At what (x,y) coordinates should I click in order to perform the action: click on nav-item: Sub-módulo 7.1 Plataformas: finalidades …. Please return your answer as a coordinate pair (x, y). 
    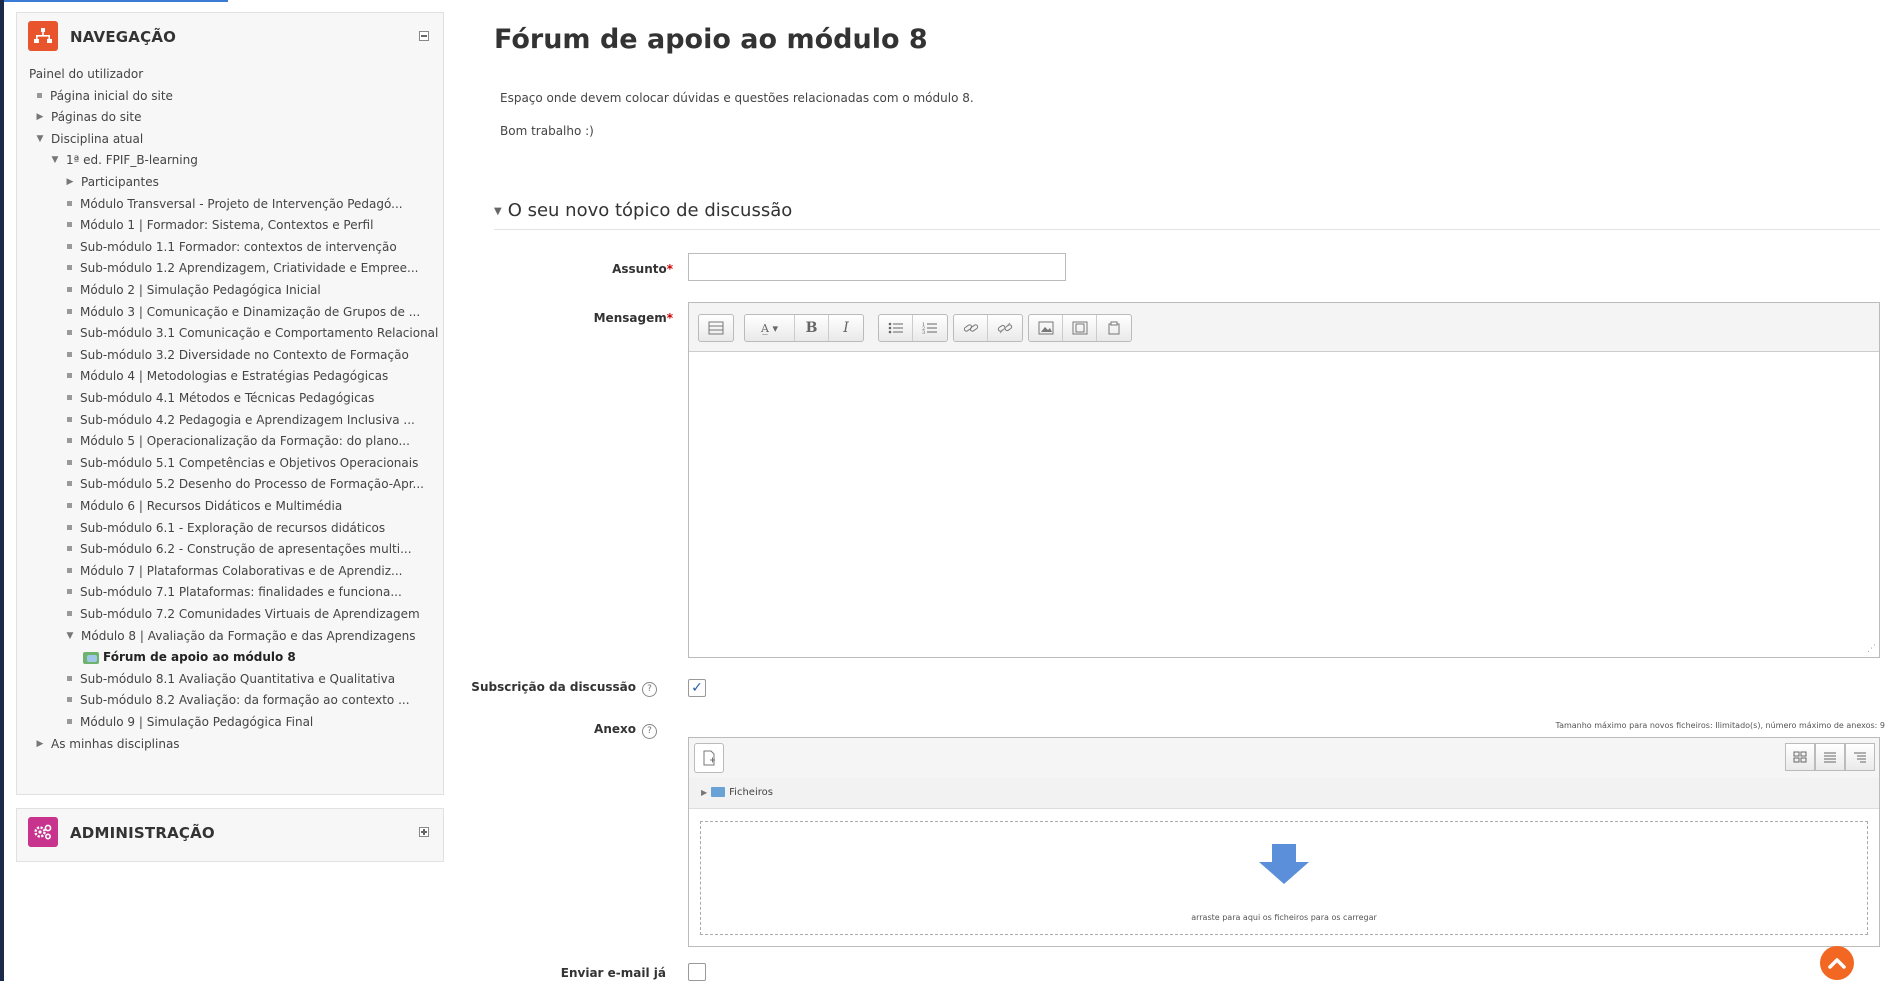
    Looking at the image, I should click on (232, 592).